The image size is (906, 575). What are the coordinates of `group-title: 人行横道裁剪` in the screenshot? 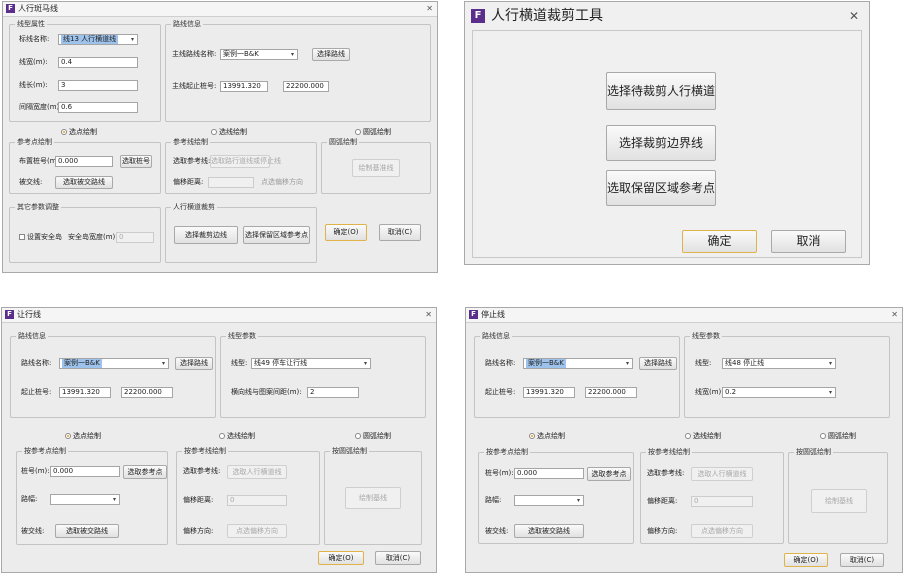 It's located at (194, 207).